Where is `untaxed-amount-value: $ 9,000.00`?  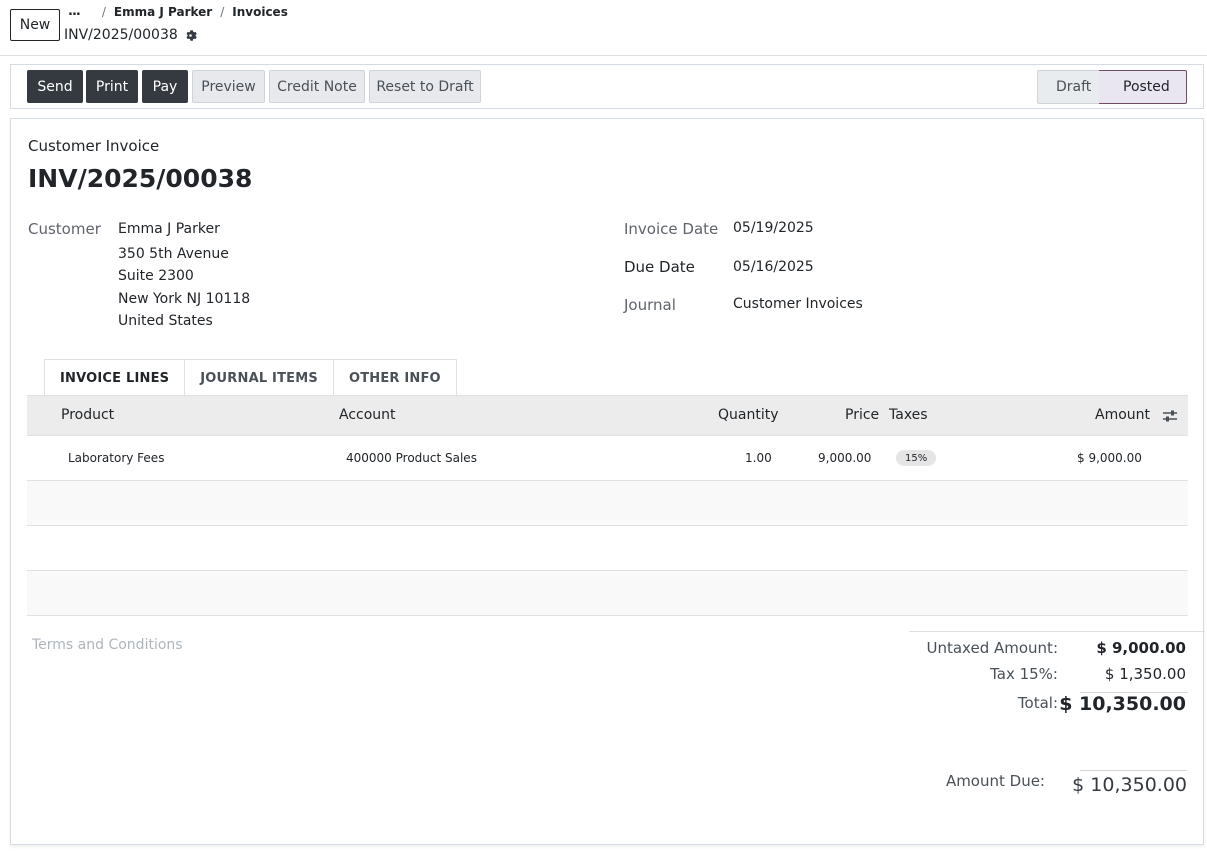 untaxed-amount-value: $ 9,000.00 is located at coordinates (1141, 648).